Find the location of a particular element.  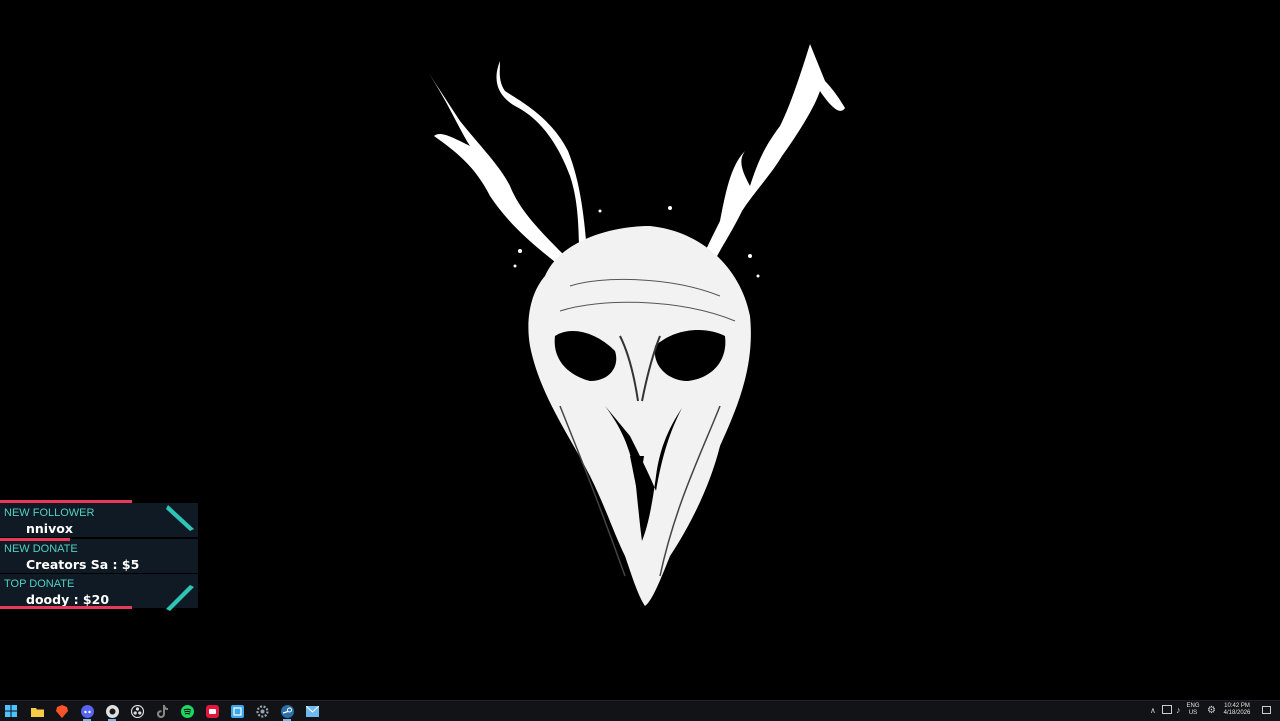

brave-browser-icon is located at coordinates (62, 711).